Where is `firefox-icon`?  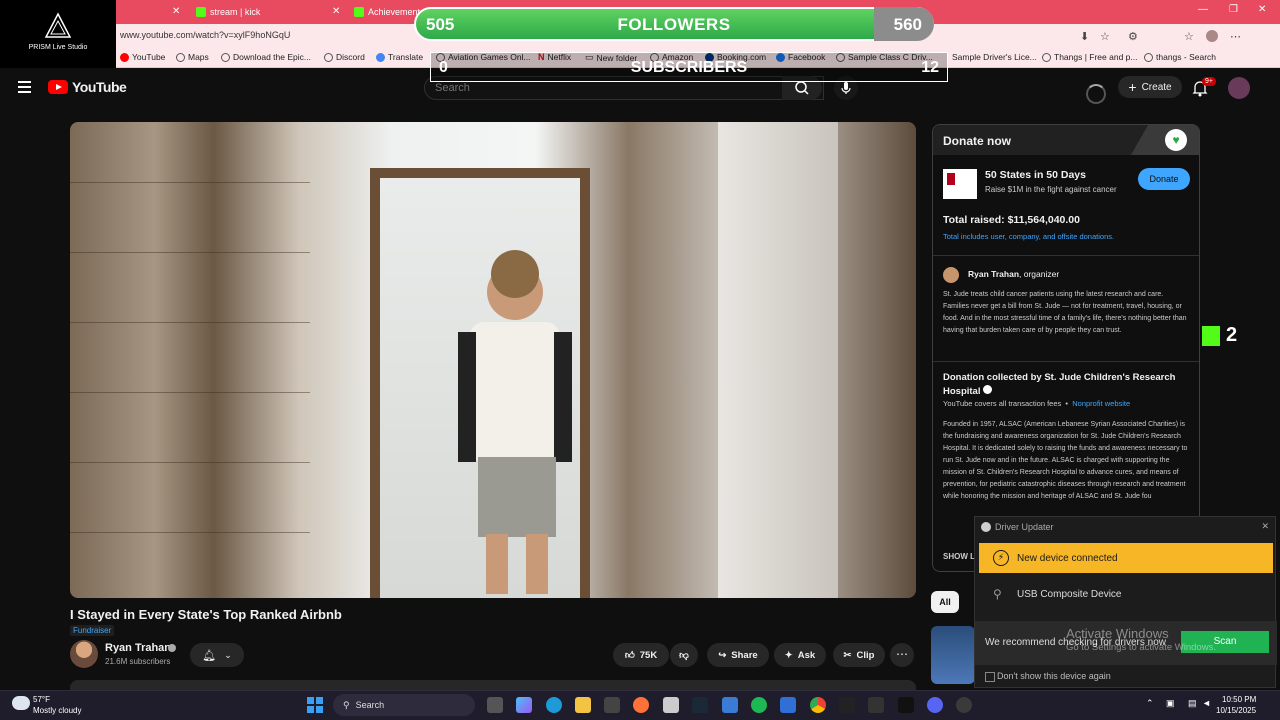 firefox-icon is located at coordinates (641, 705).